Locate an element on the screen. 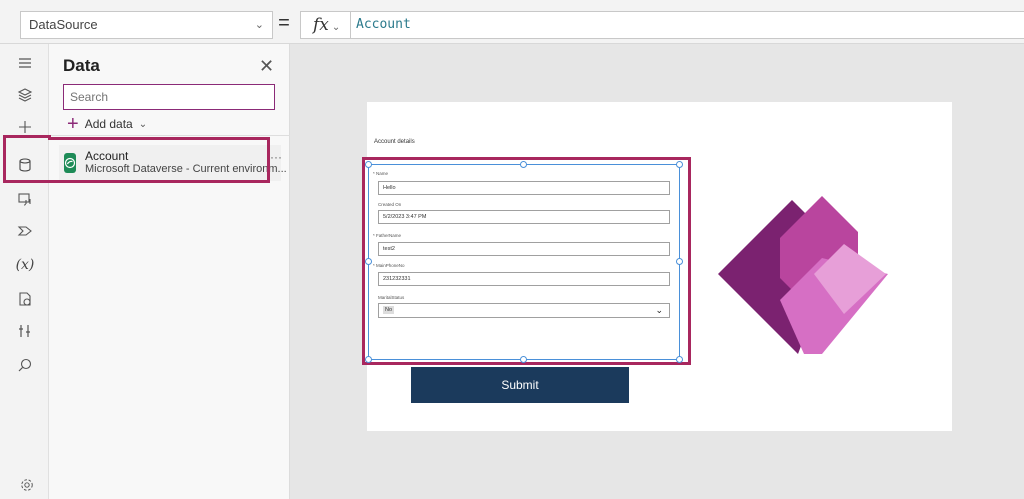 The width and height of the screenshot is (1024, 499). panel-title: Data is located at coordinates (81, 65).